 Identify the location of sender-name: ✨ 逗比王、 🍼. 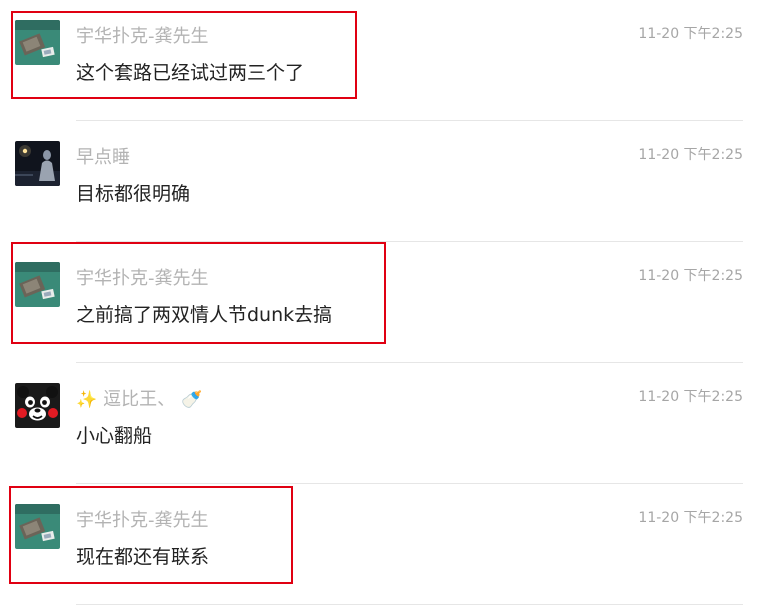
(139, 400).